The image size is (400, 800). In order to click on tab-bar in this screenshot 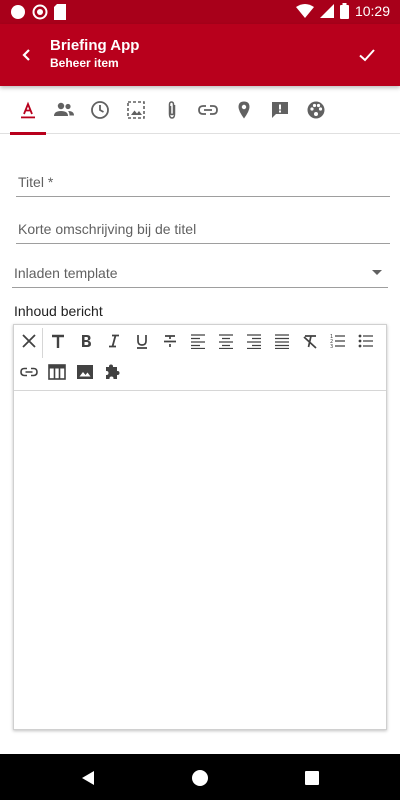, I will do `click(200, 110)`.